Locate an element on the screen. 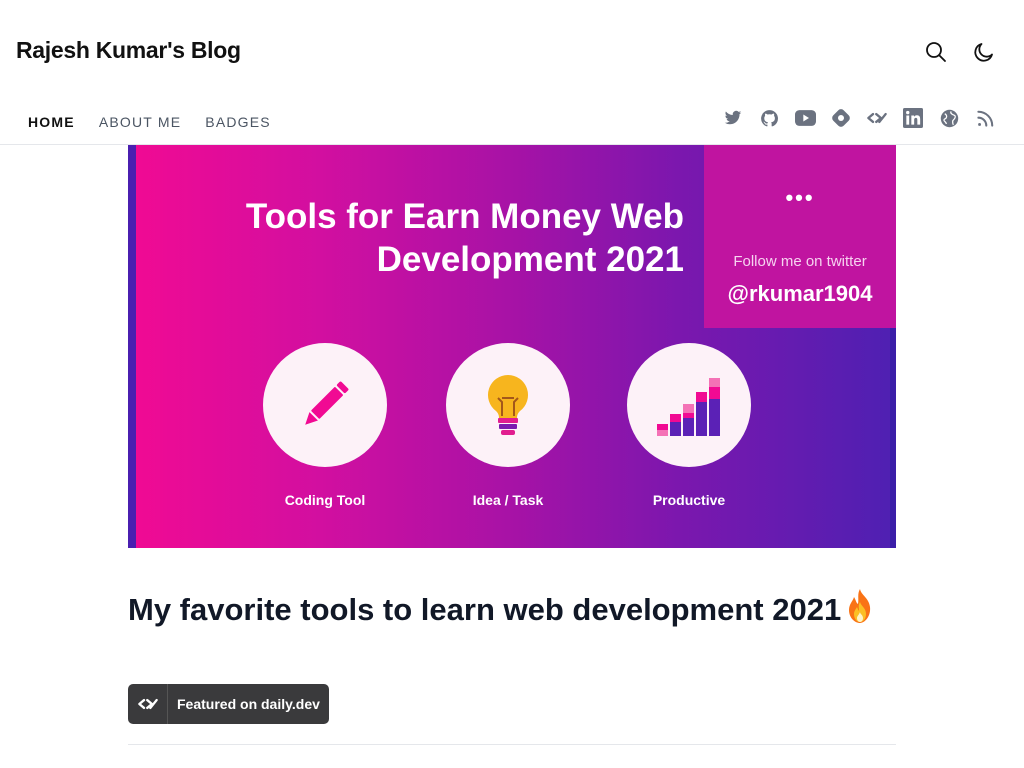  linkedin-icon is located at coordinates (913, 118).